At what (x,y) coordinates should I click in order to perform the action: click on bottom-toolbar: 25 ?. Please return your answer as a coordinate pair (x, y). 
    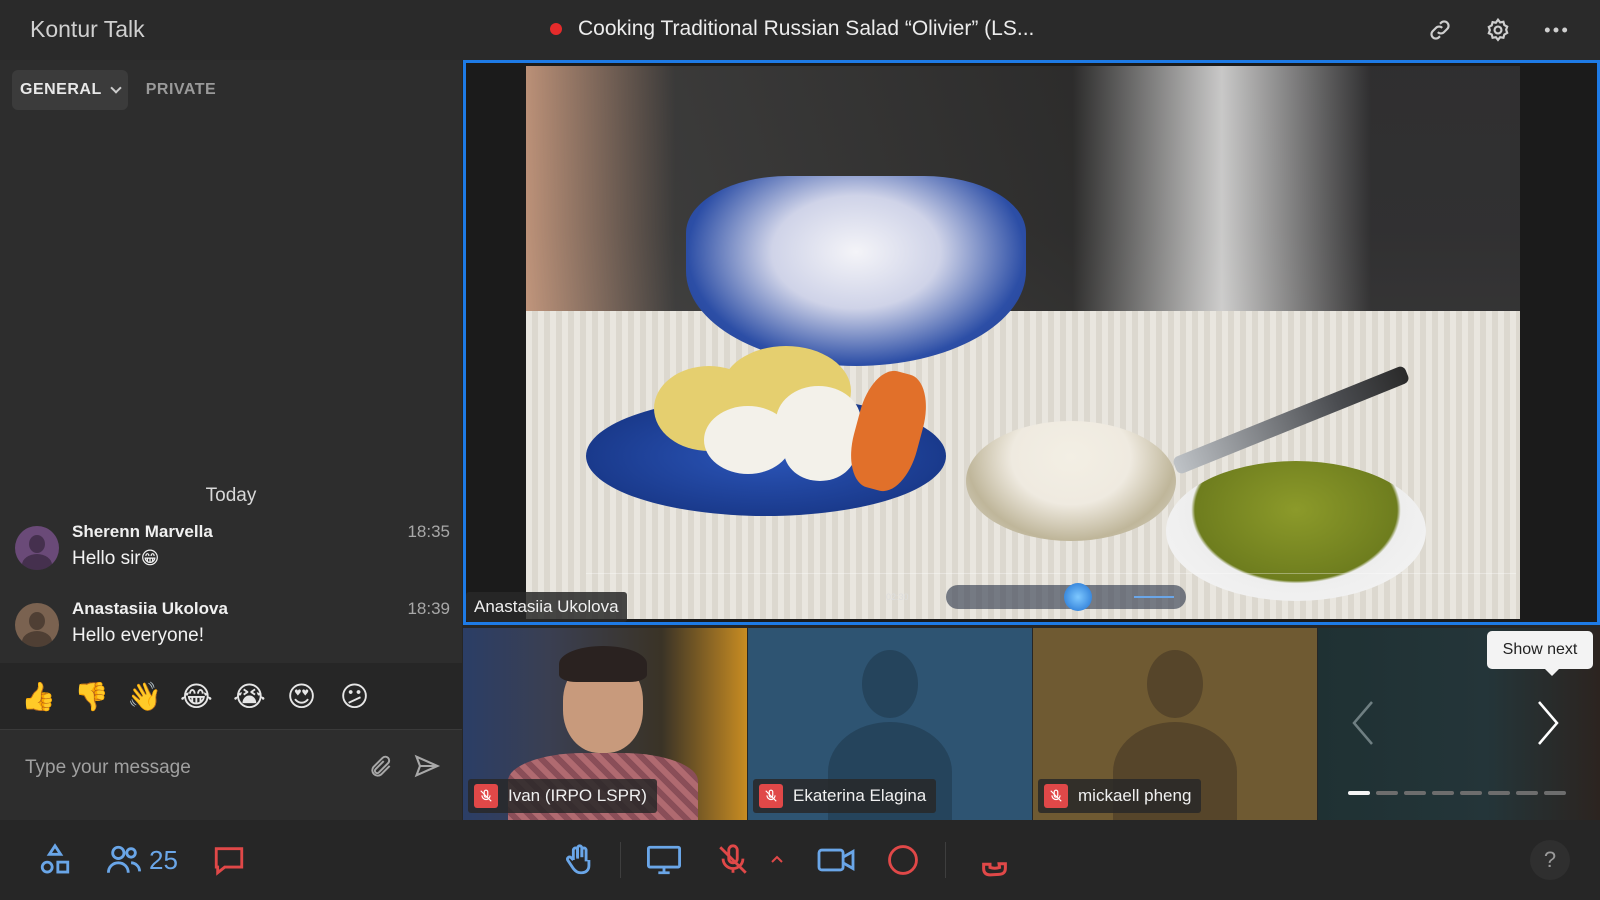
    Looking at the image, I should click on (800, 860).